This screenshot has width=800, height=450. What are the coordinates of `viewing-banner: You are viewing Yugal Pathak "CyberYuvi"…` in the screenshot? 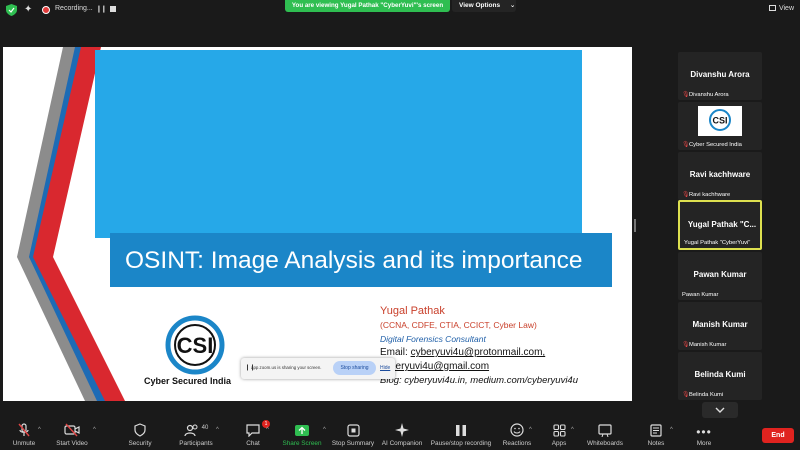 It's located at (367, 6).